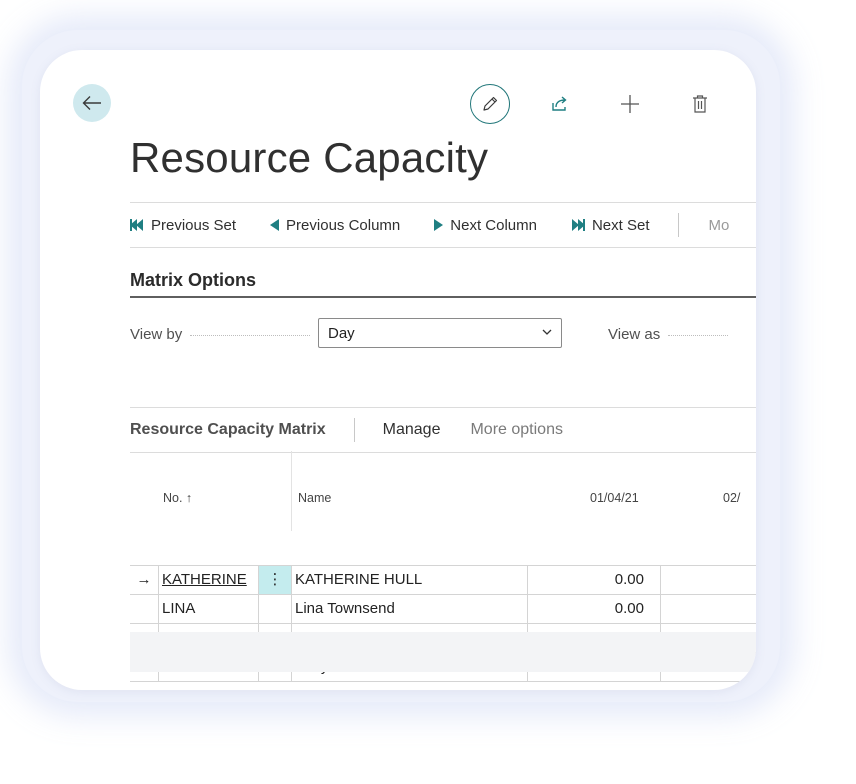 This screenshot has width=856, height=784. I want to click on arrow-left-icon, so click(91, 103).